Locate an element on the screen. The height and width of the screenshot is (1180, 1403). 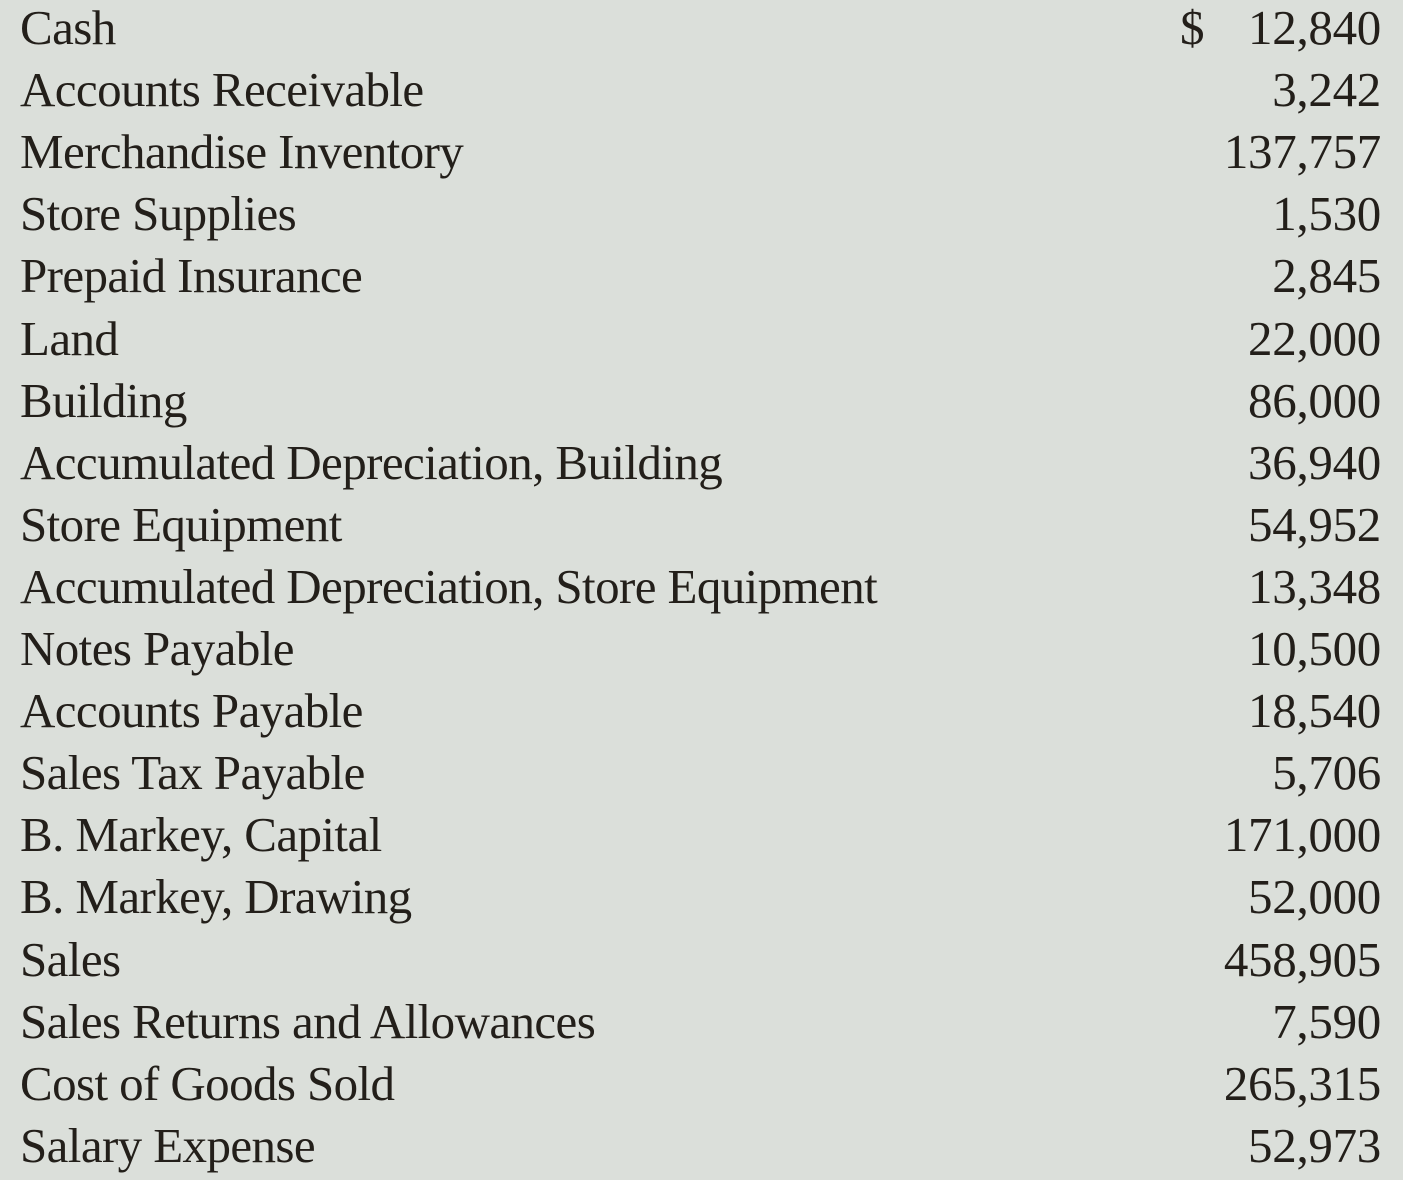
account-amount: 265,315 is located at coordinates (1302, 1083).